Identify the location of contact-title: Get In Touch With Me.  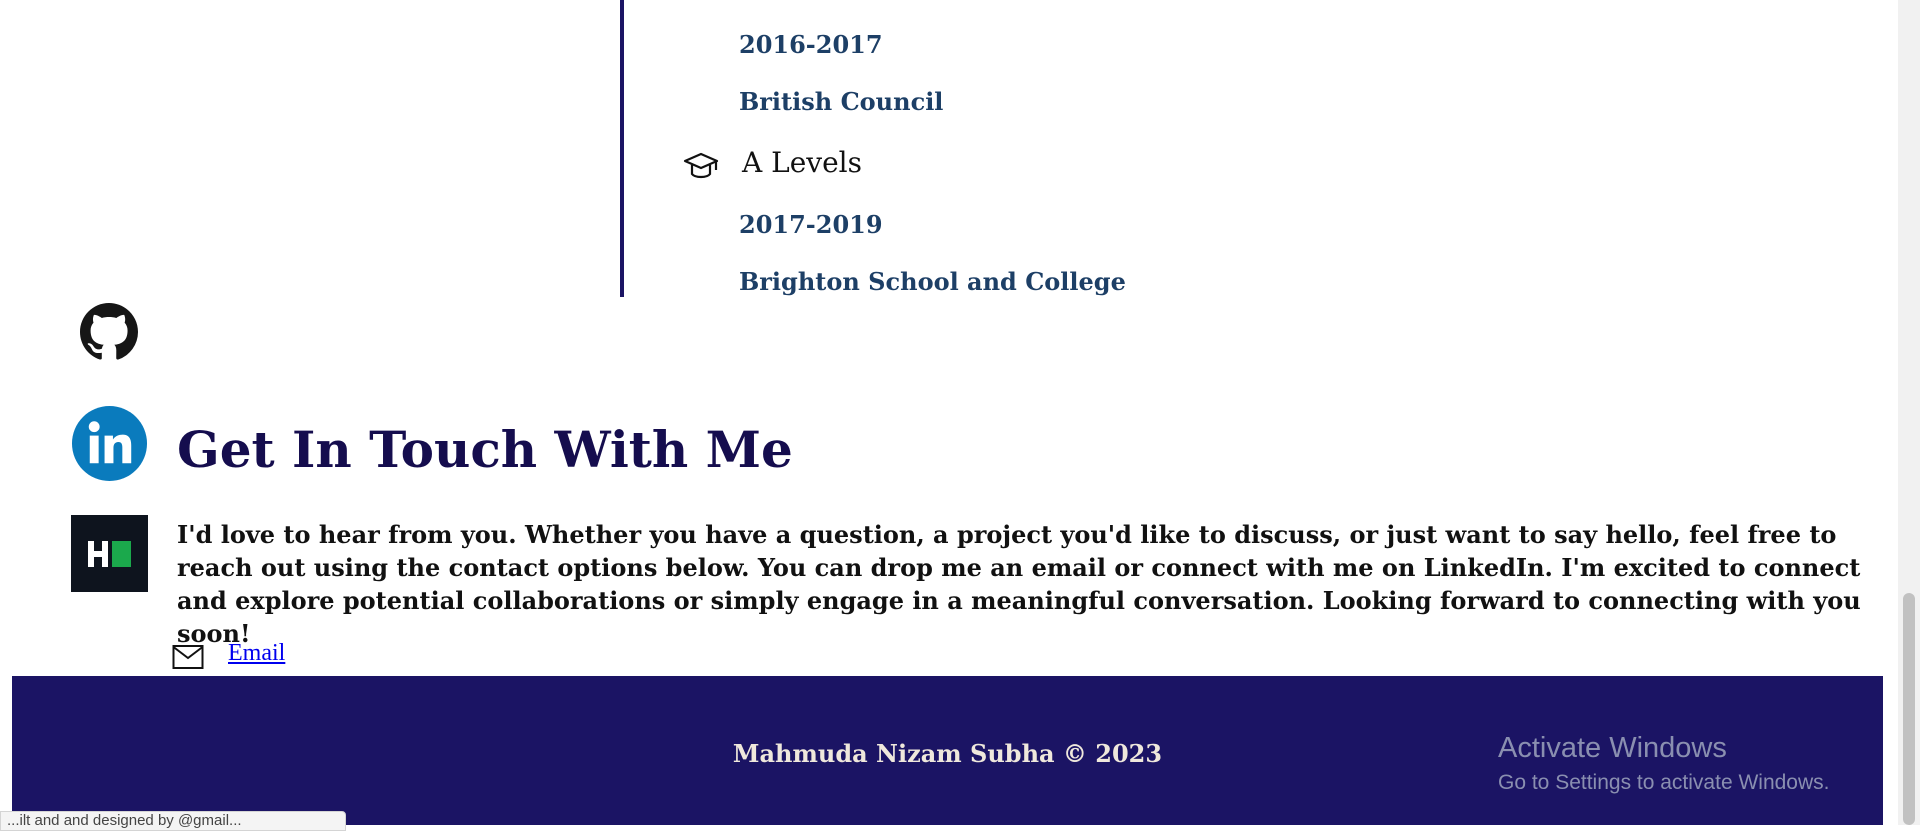
(485, 449).